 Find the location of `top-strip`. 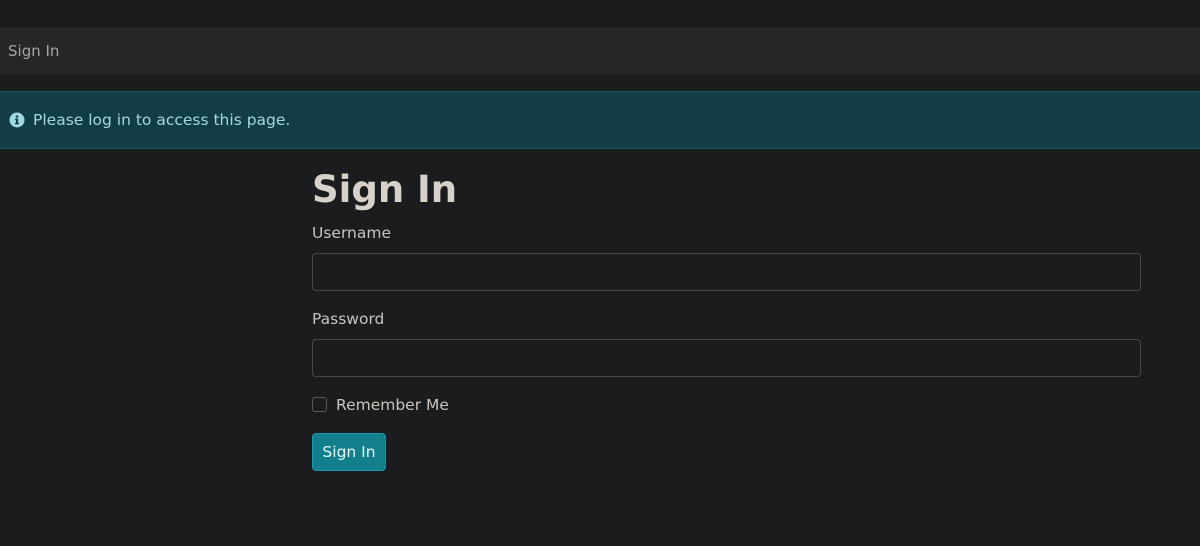

top-strip is located at coordinates (600, 13).